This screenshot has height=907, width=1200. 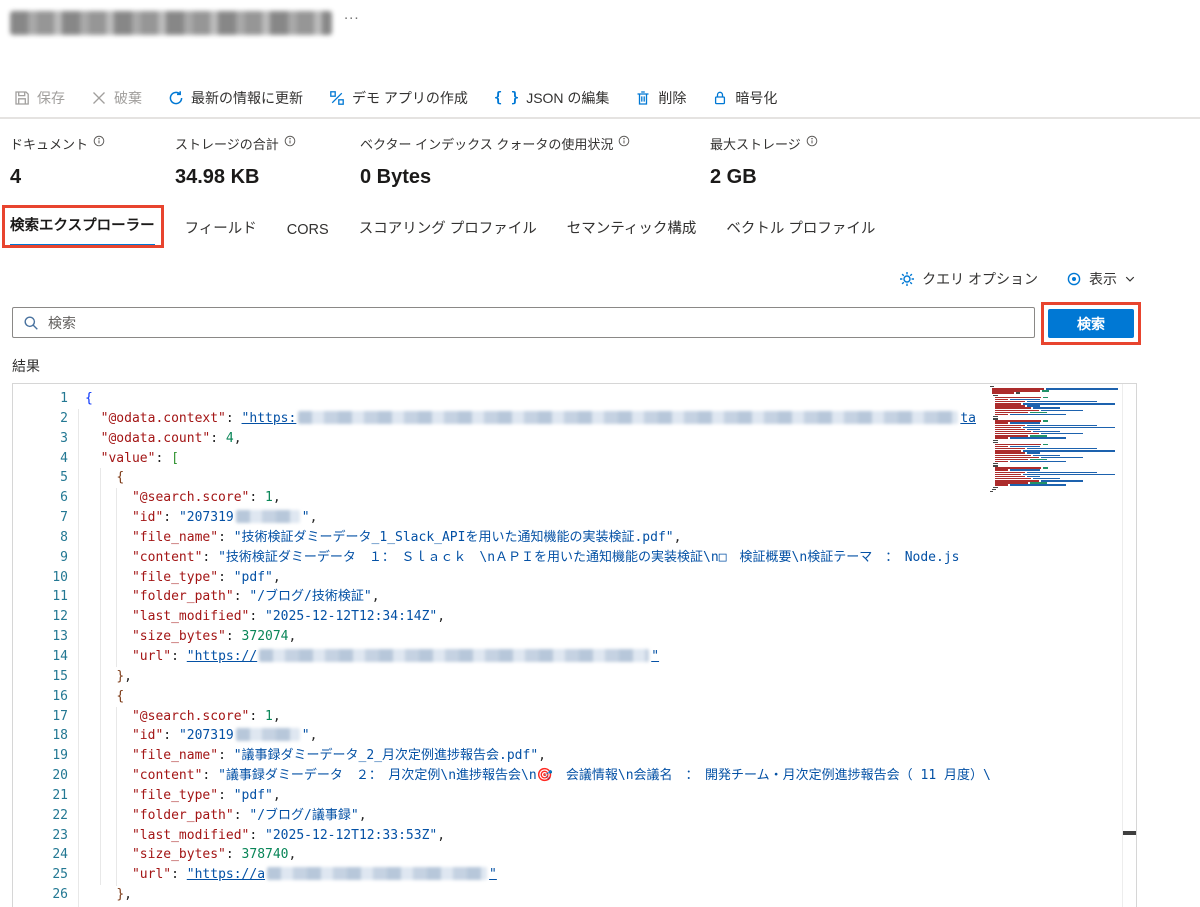 I want to click on stat-label: ベクター インデックス クォータの使用状況, so click(x=487, y=144).